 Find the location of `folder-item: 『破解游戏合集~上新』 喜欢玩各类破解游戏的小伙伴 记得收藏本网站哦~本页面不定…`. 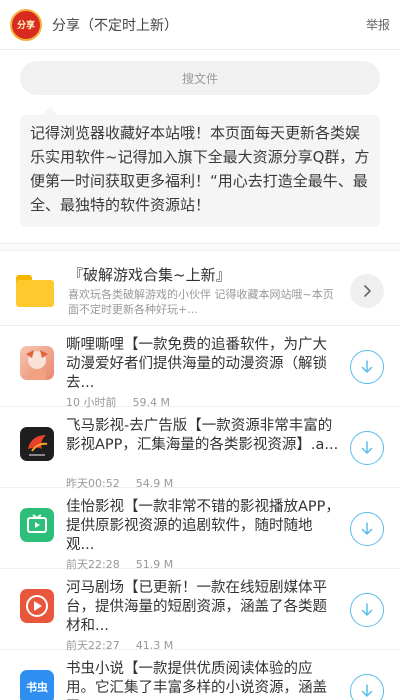

folder-item: 『破解游戏合集~上新』 喜欢玩各类破解游戏的小伙伴 记得收藏本网站哦~本页面不定… is located at coordinates (200, 288).